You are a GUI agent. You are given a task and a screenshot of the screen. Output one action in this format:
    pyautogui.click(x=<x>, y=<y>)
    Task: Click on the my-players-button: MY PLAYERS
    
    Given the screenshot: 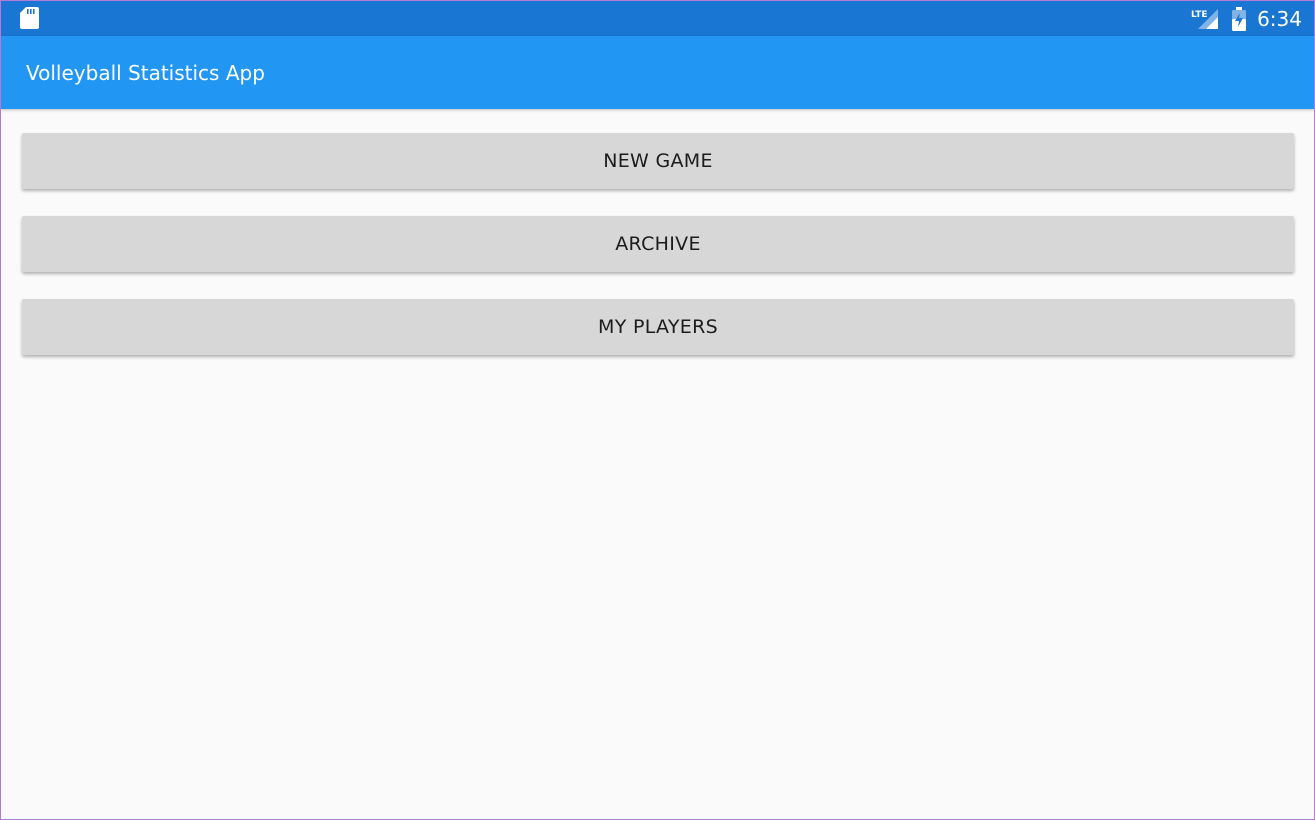 What is the action you would take?
    pyautogui.click(x=658, y=327)
    